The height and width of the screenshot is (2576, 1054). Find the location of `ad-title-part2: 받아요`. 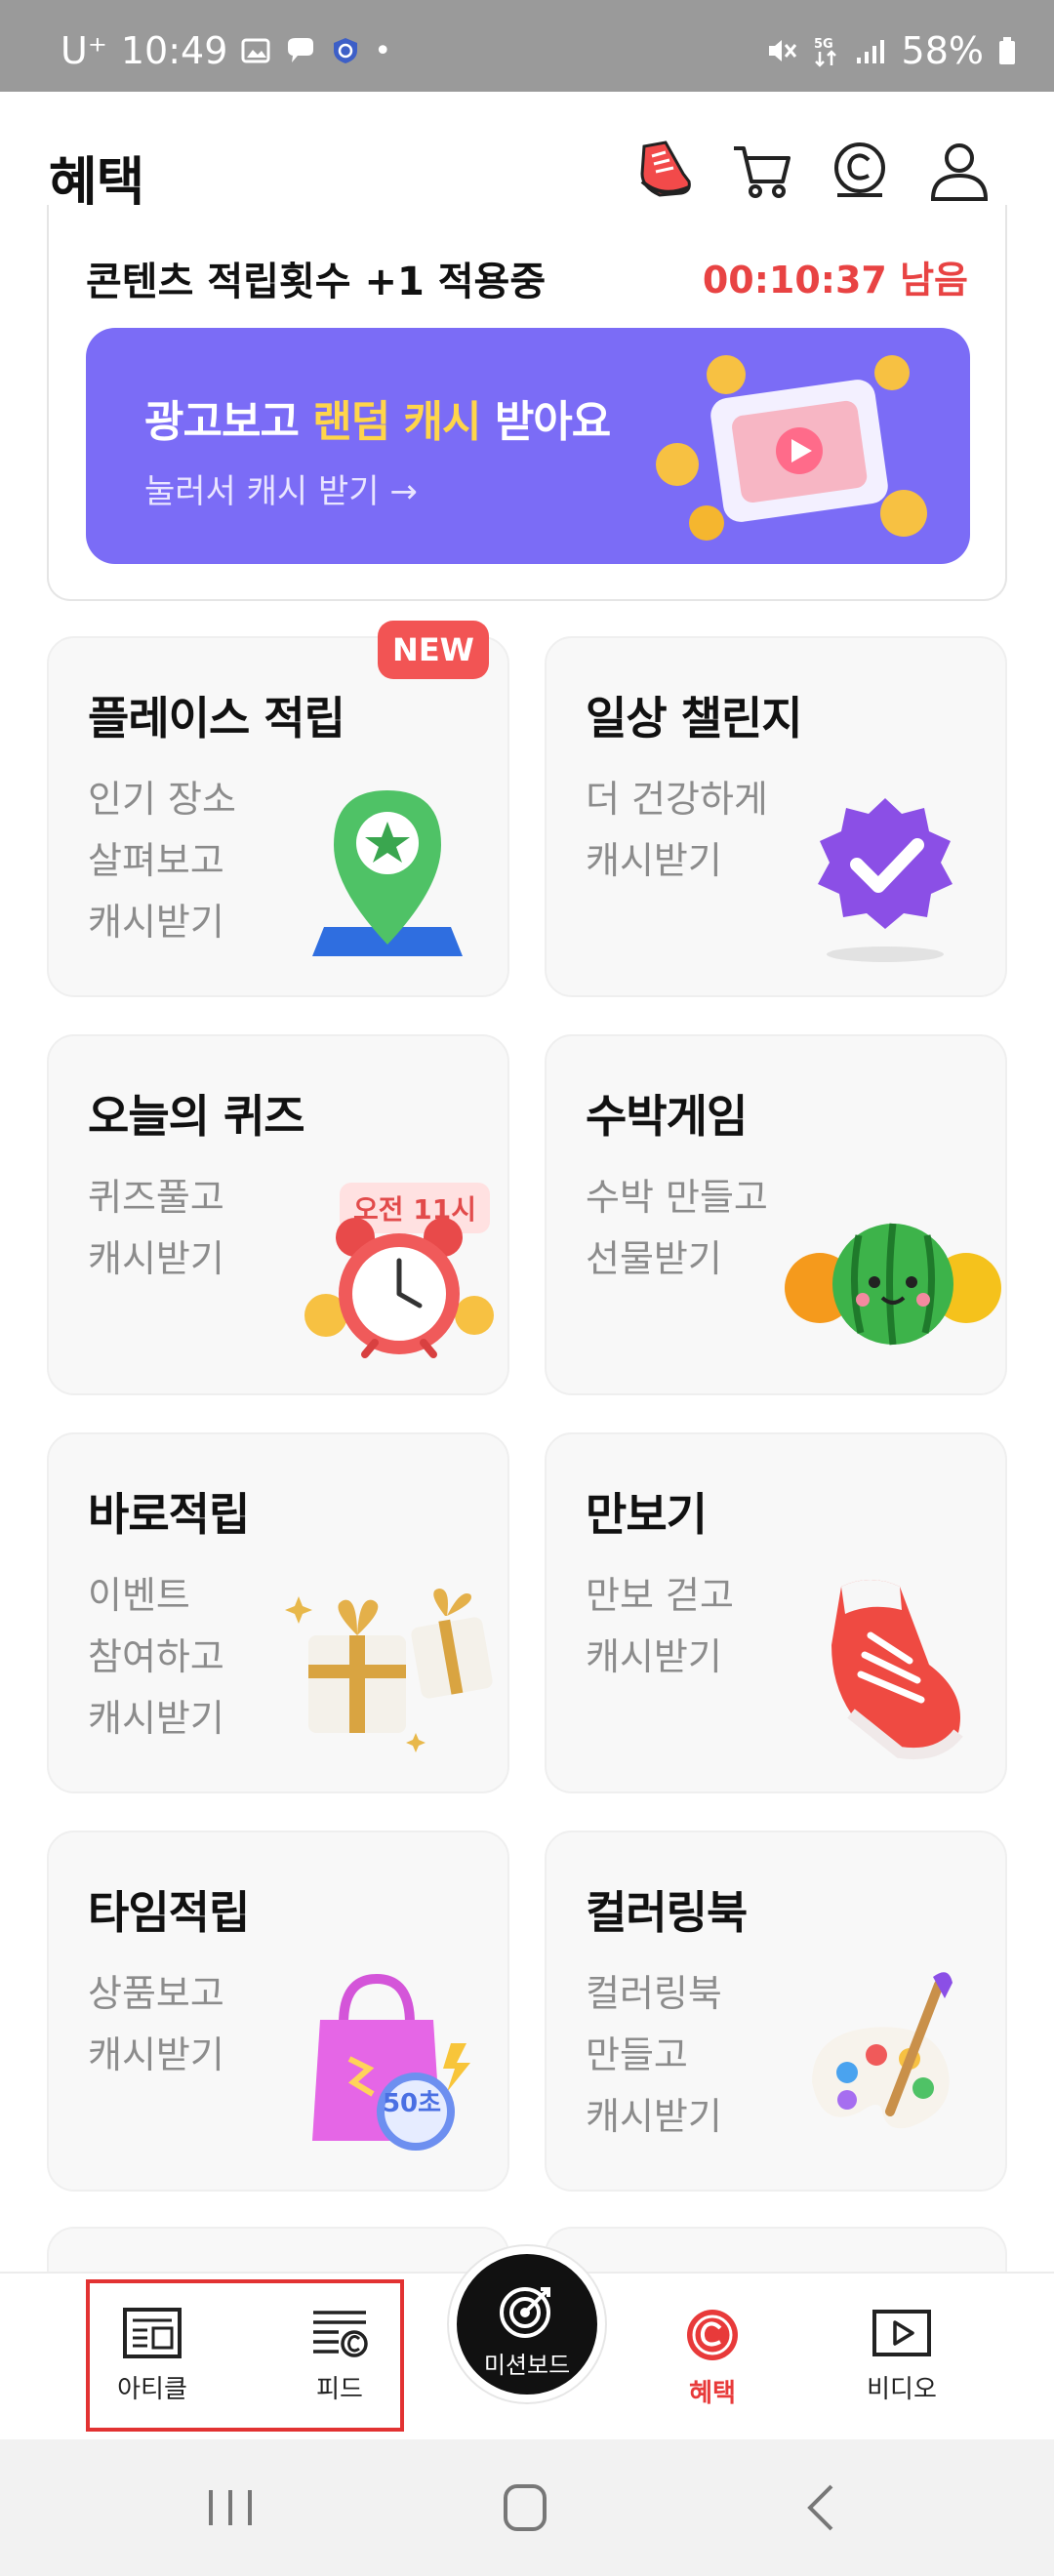

ad-title-part2: 받아요 is located at coordinates (546, 422).